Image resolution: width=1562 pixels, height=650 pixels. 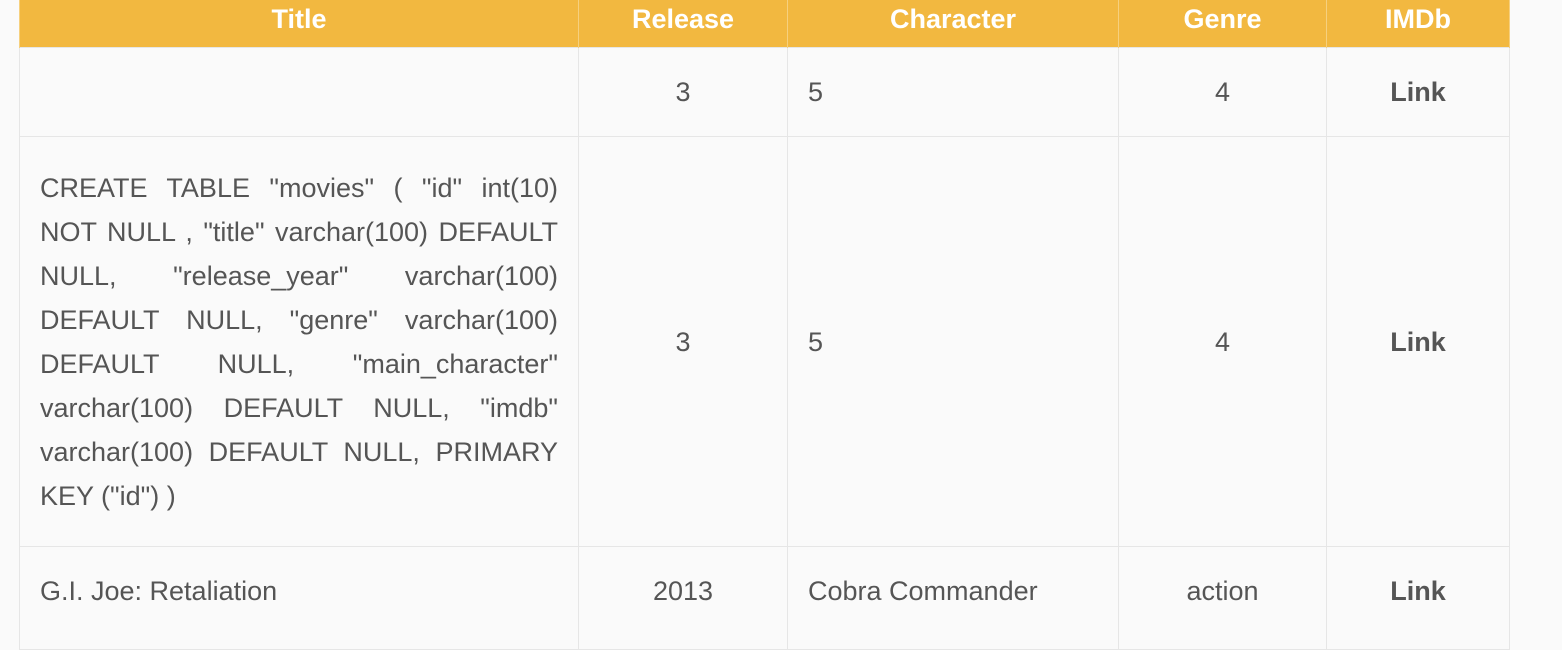 I want to click on header-character: Character, so click(x=953, y=24).